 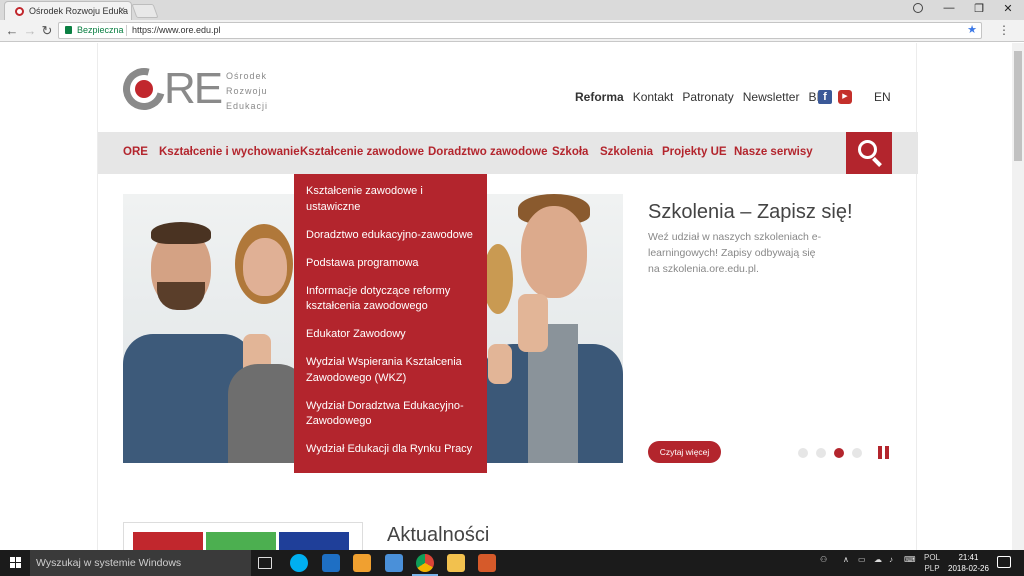 I want to click on network-icon: ☁, so click(x=878, y=559).